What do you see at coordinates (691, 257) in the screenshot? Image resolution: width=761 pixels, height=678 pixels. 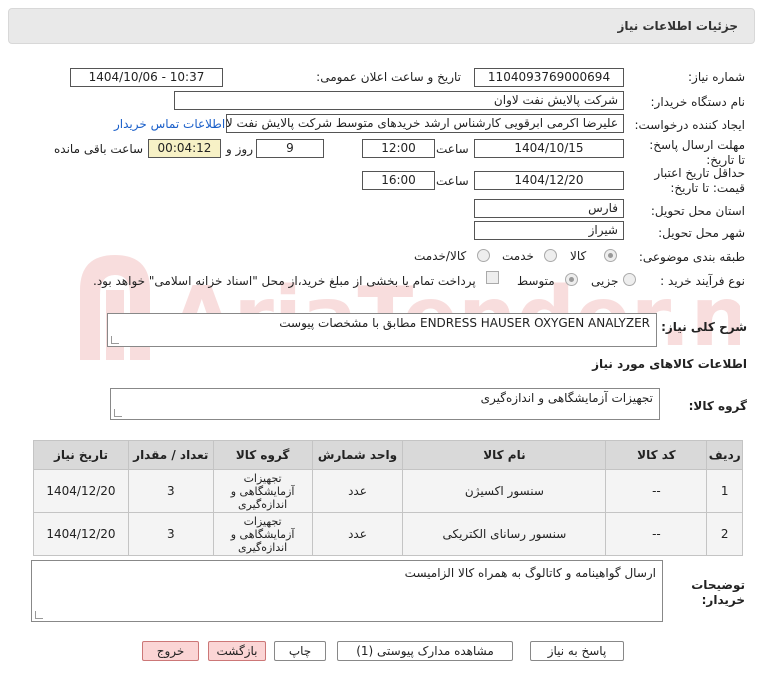 I see `category-label: طبقه بندی موضوعی:` at bounding box center [691, 257].